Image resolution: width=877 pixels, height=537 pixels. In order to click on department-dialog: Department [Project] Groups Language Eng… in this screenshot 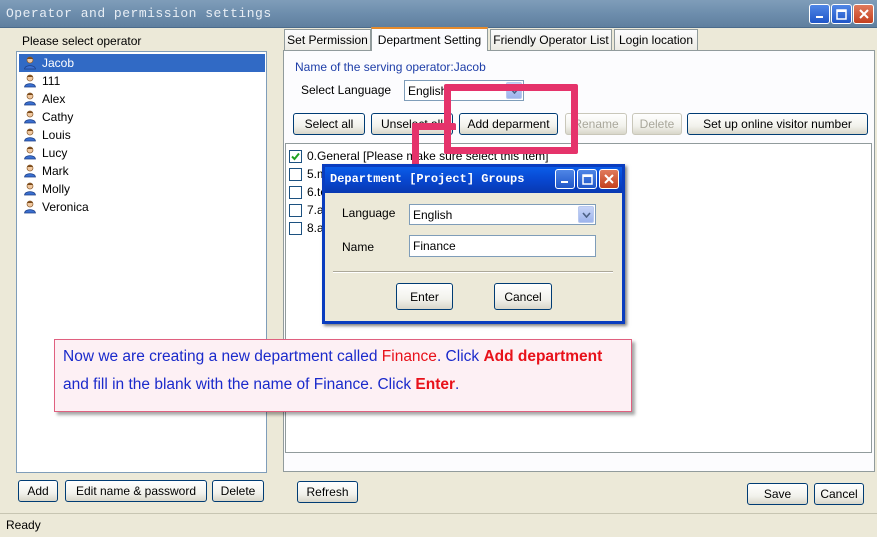, I will do `click(473, 244)`.